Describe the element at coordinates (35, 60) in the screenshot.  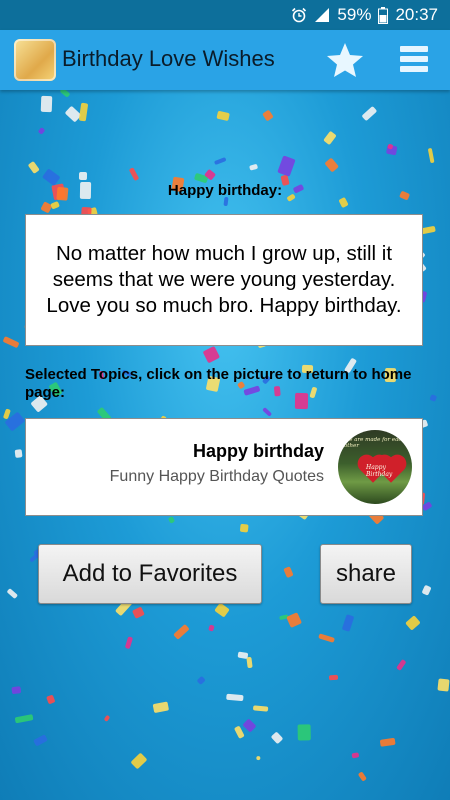
I see `app-logo` at that location.